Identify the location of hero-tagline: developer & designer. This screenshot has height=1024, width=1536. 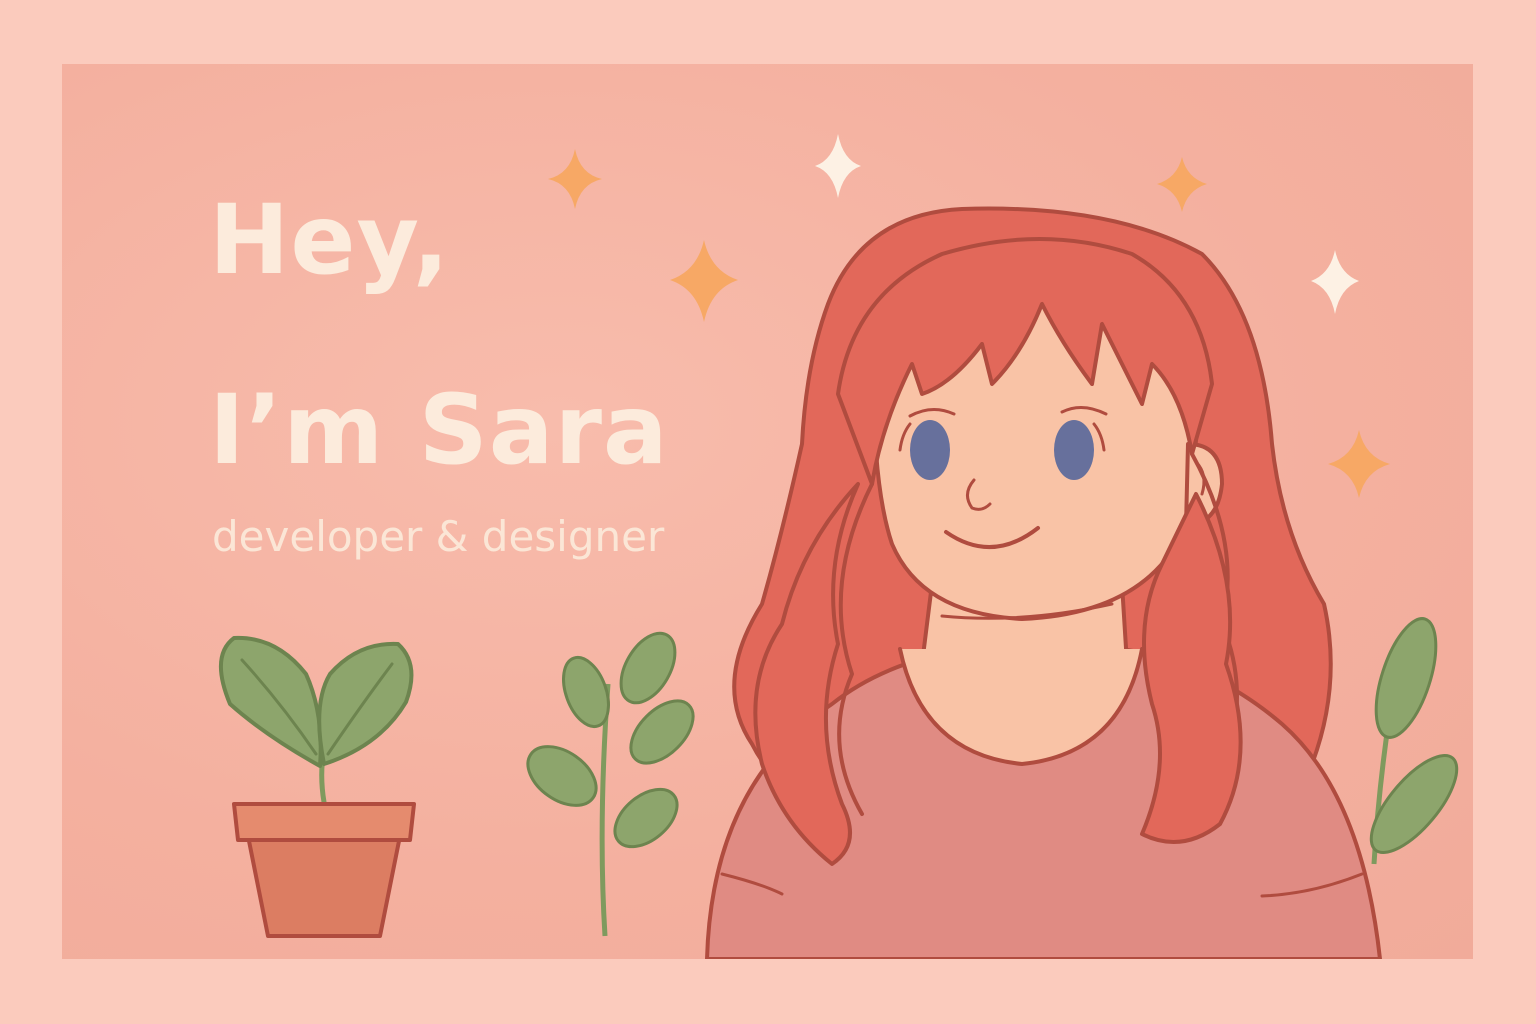
(438, 536).